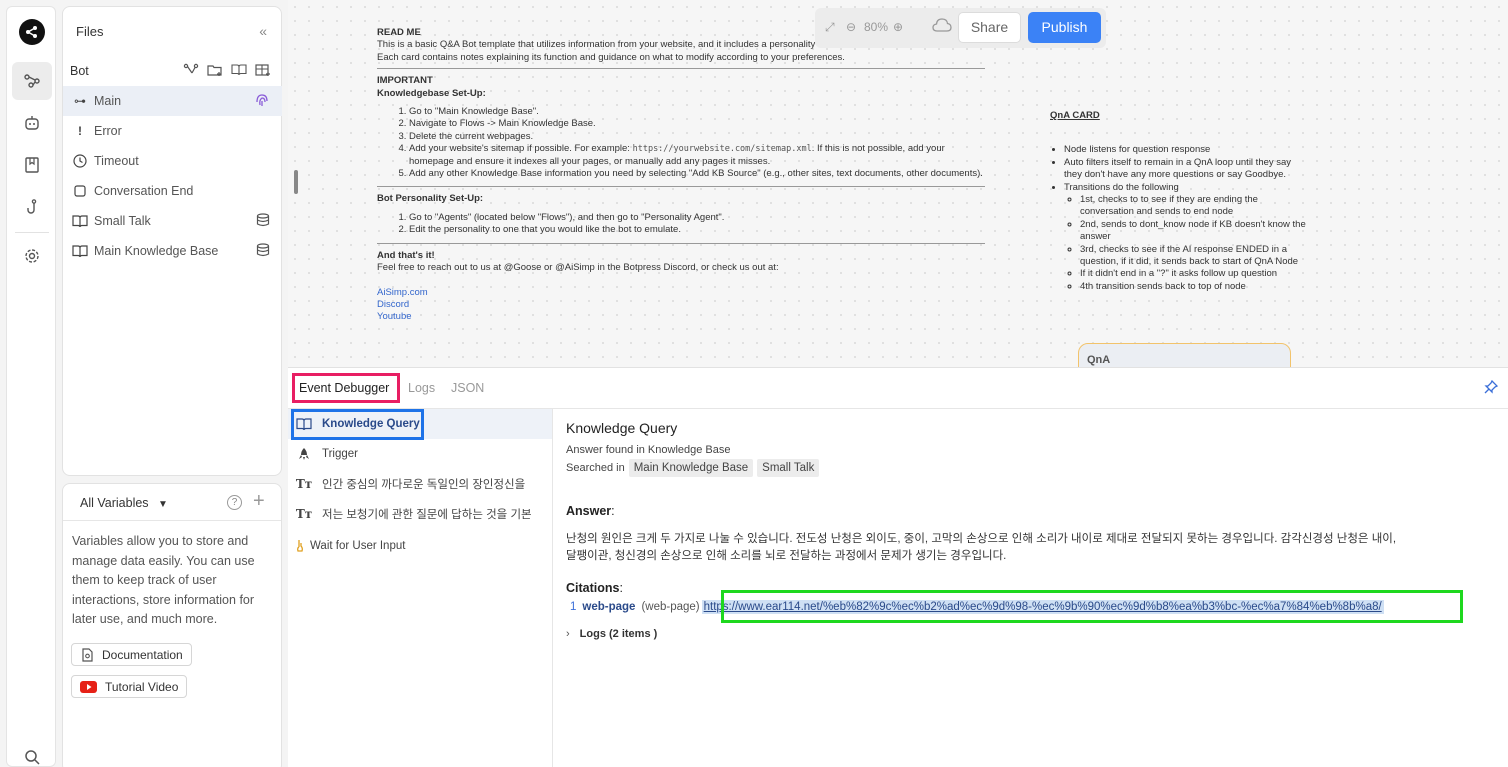 Image resolution: width=1508 pixels, height=767 pixels. I want to click on share-button: Share, so click(989, 27).